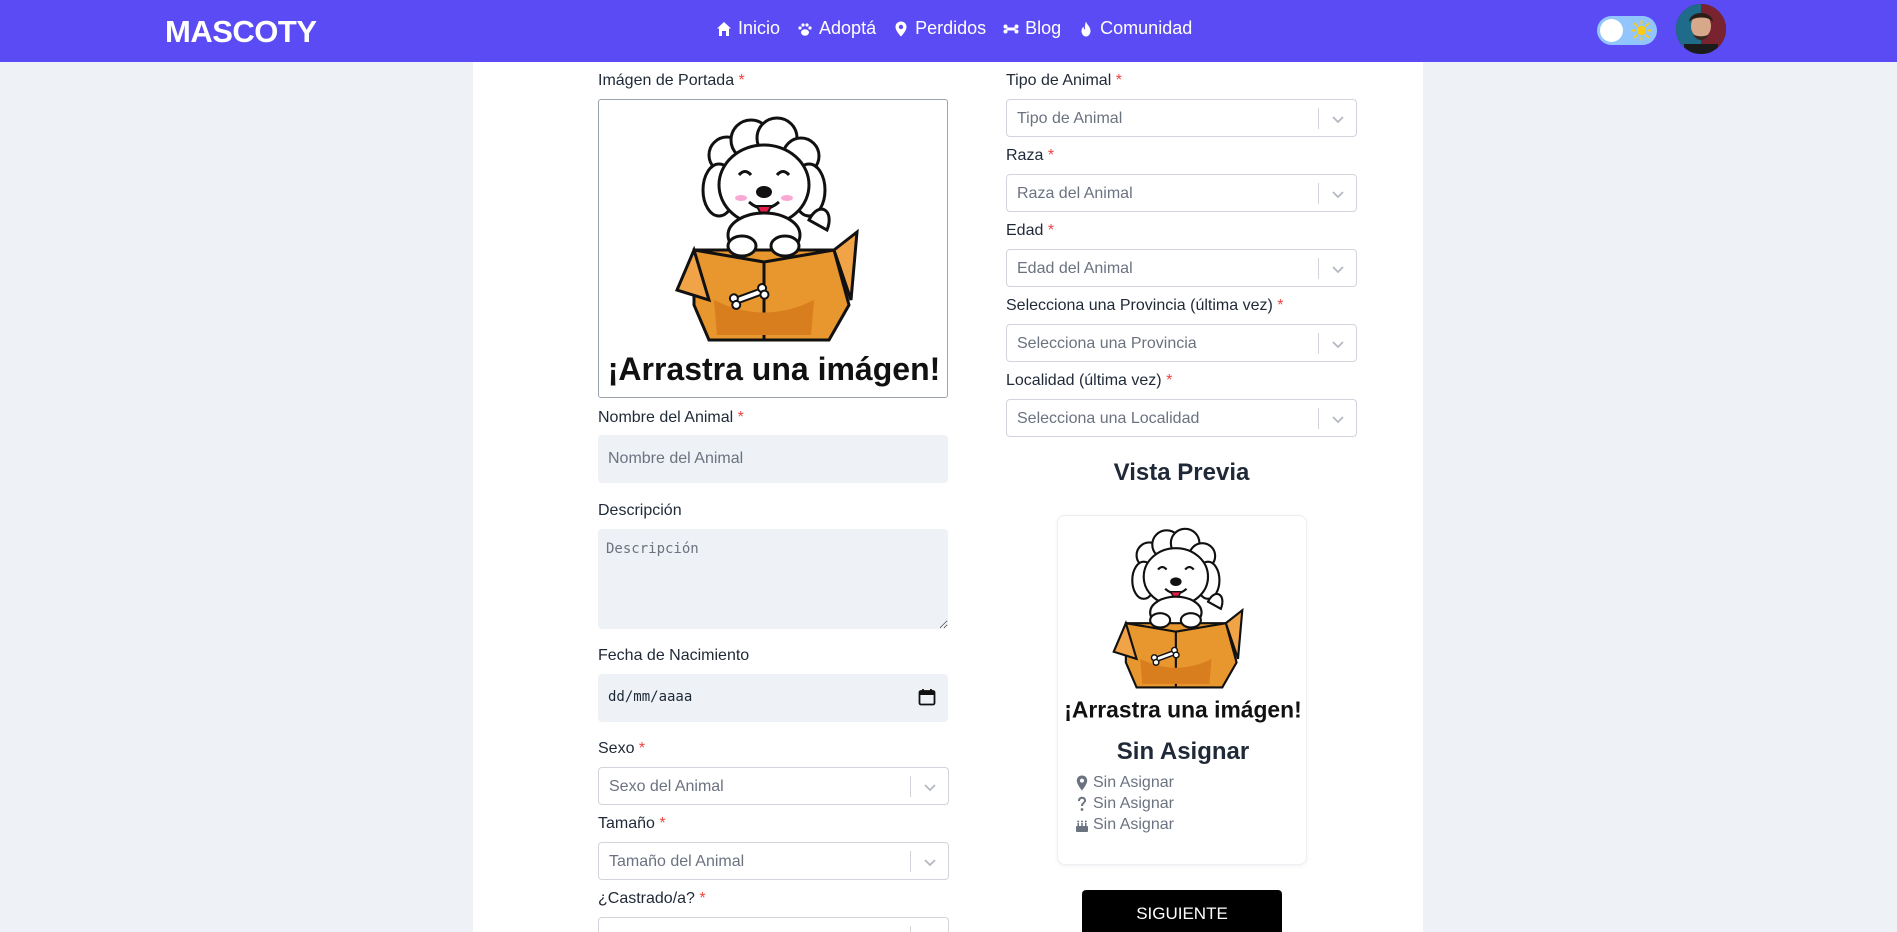  Describe the element at coordinates (773, 698) in the screenshot. I see `birthdate-input: dd/mm/aaaa` at that location.